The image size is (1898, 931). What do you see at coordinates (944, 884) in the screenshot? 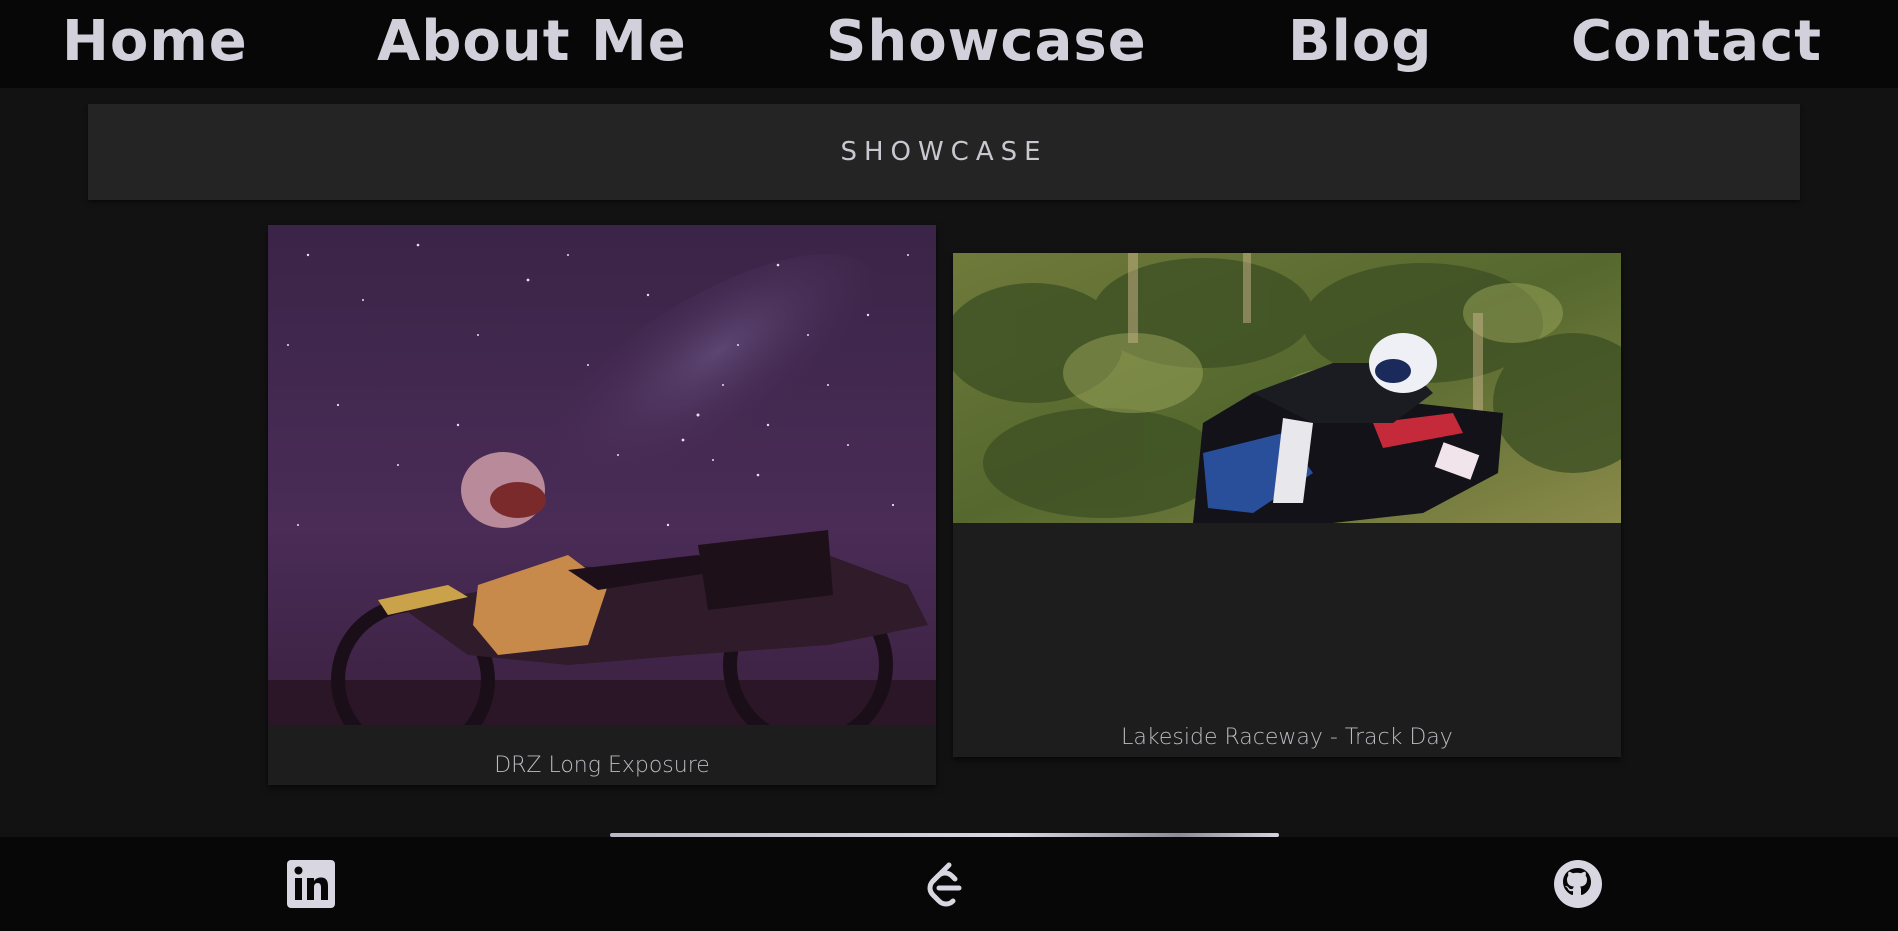
I see `leetcode-icon` at bounding box center [944, 884].